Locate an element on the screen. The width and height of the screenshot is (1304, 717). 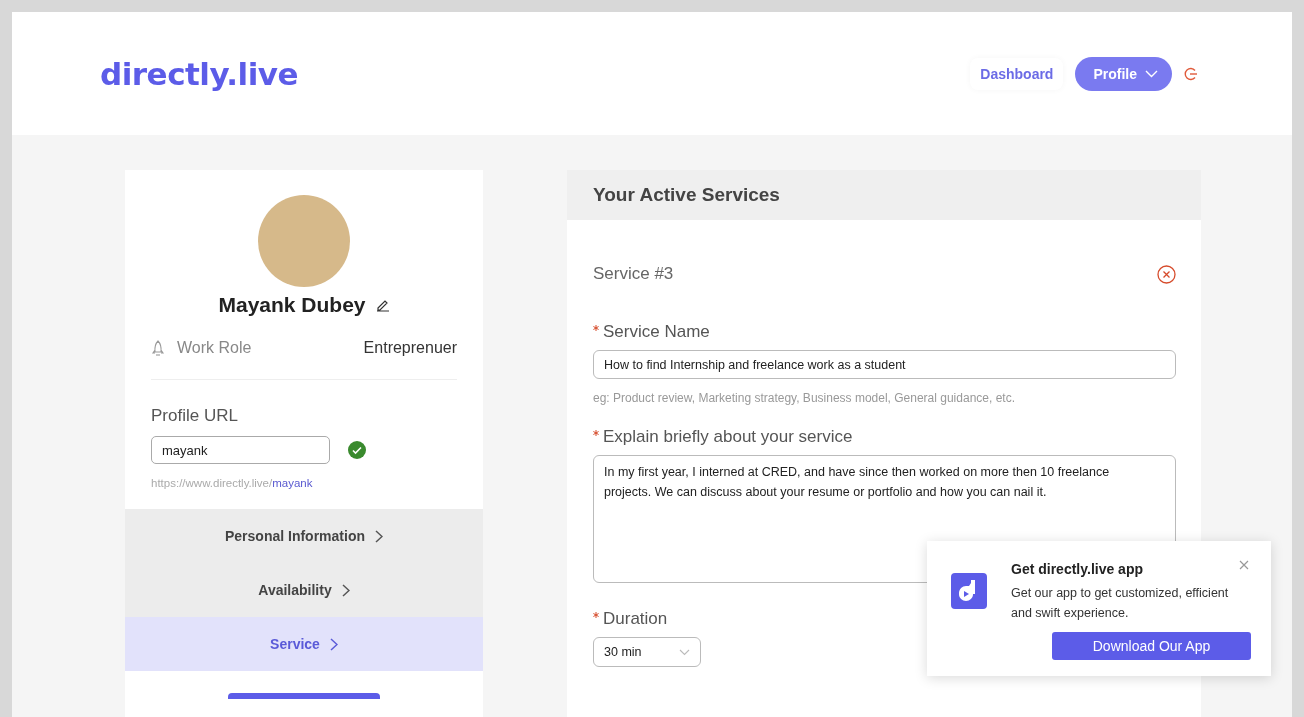
user-name: Mayank Dubey is located at coordinates (292, 305).